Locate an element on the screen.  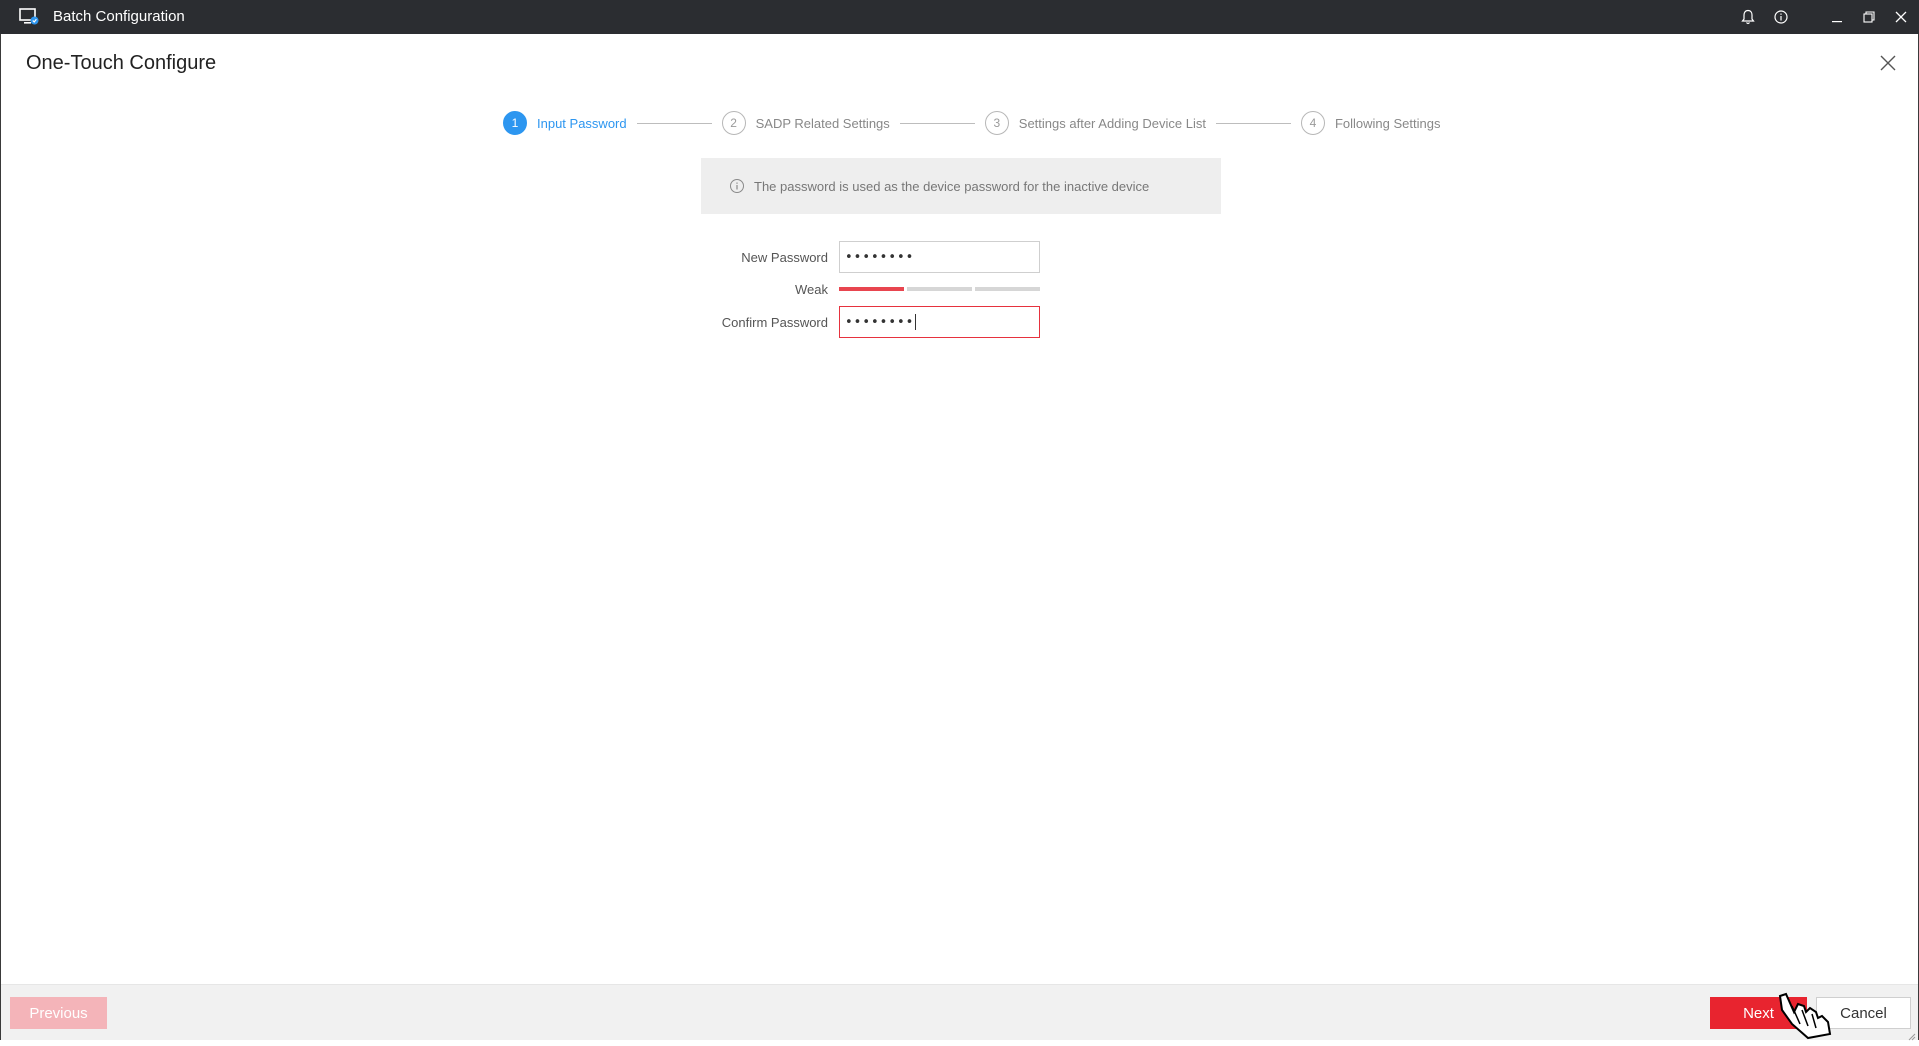
password-strength-label: Weak is located at coordinates (811, 289).